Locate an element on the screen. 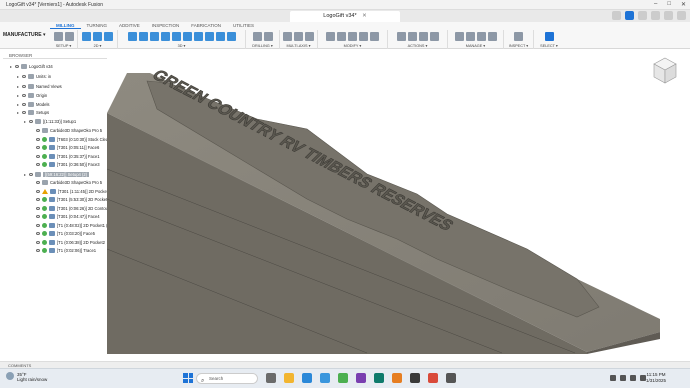  3d-group-label: 3D ▾ is located at coordinates (182, 45).